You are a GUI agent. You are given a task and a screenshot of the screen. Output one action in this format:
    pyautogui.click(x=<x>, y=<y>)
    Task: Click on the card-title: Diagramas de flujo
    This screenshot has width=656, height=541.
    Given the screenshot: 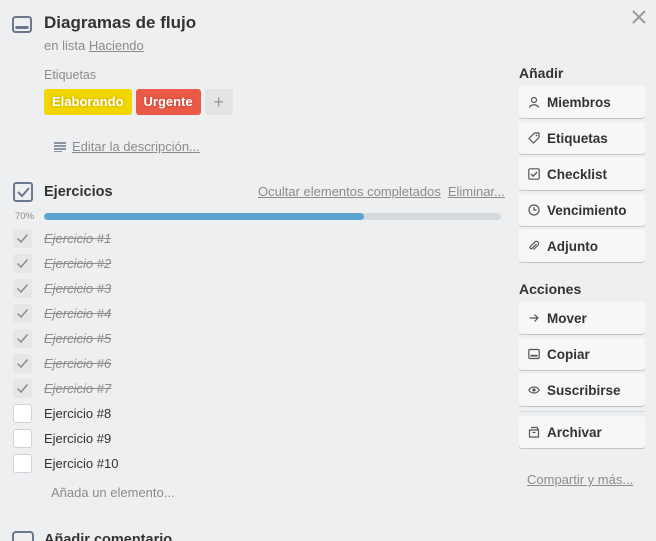 What is the action you would take?
    pyautogui.click(x=120, y=23)
    